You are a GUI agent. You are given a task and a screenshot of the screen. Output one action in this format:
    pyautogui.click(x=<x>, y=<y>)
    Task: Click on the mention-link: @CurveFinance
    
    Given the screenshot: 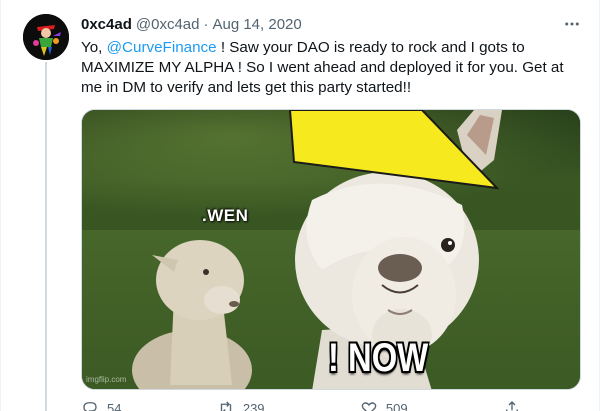 What is the action you would take?
    pyautogui.click(x=162, y=47)
    